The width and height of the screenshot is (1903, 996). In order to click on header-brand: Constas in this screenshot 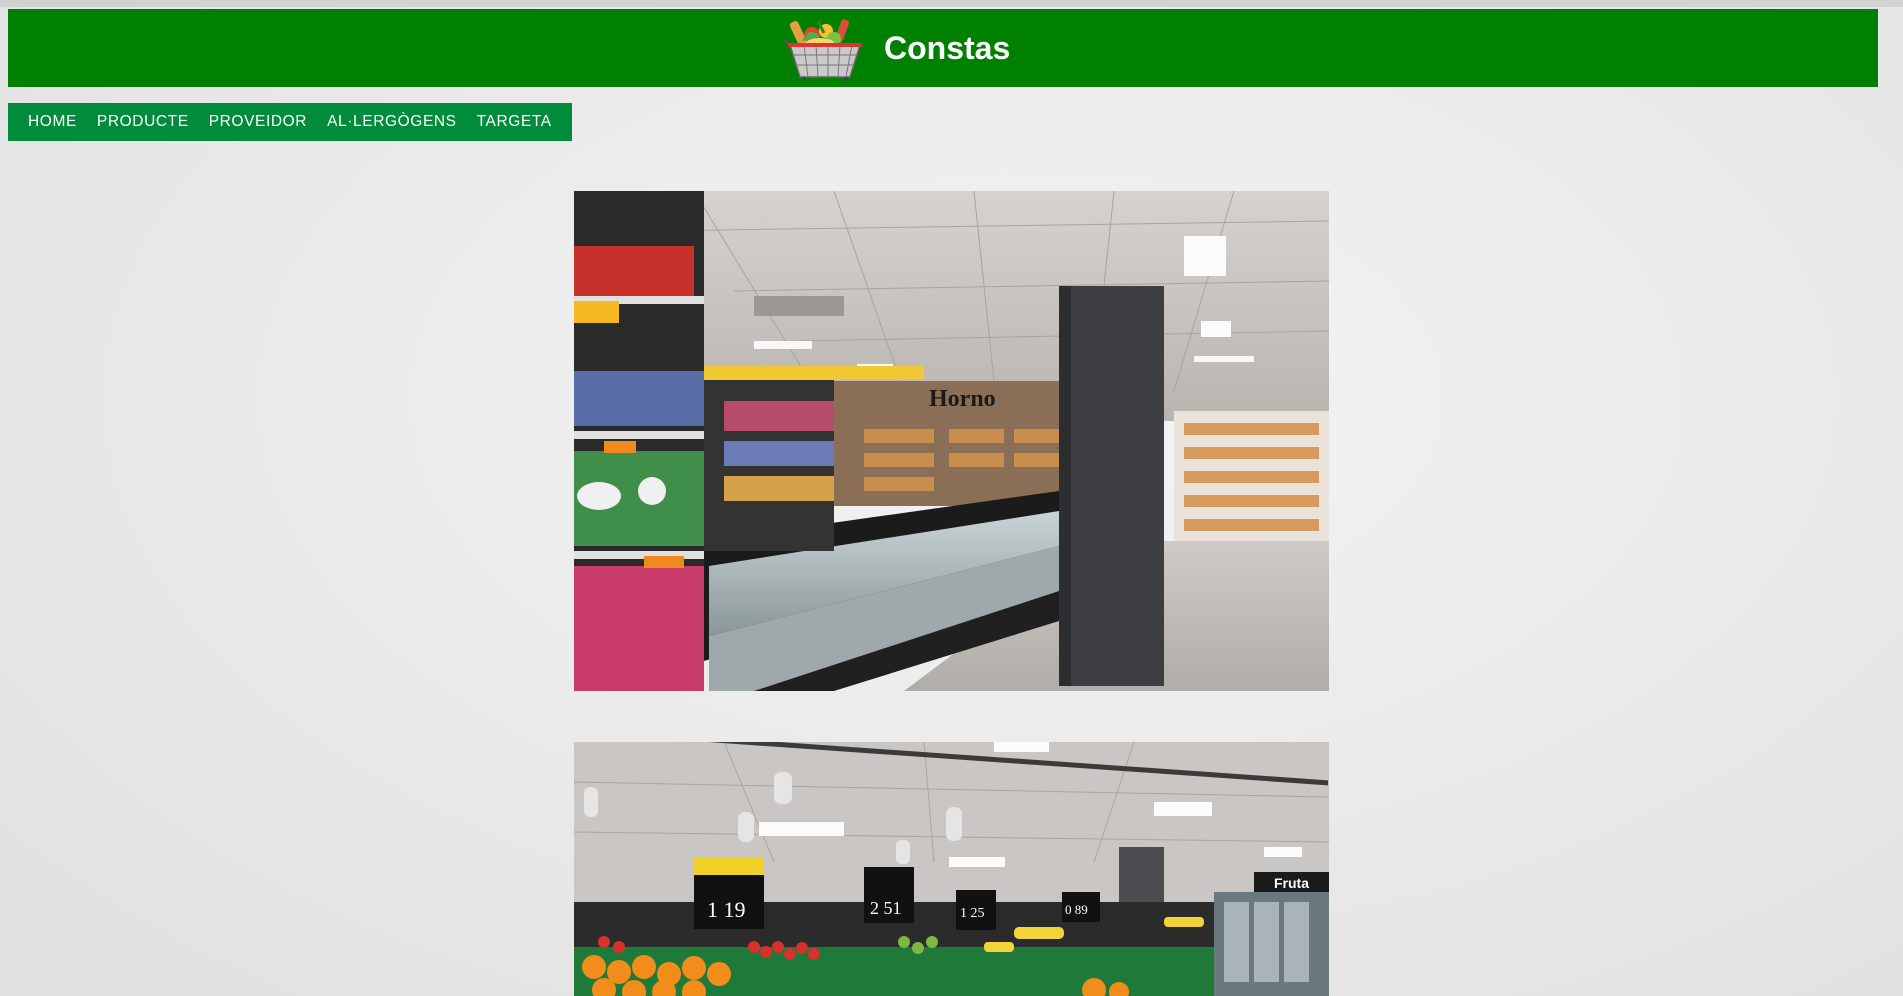, I will do `click(895, 48)`.